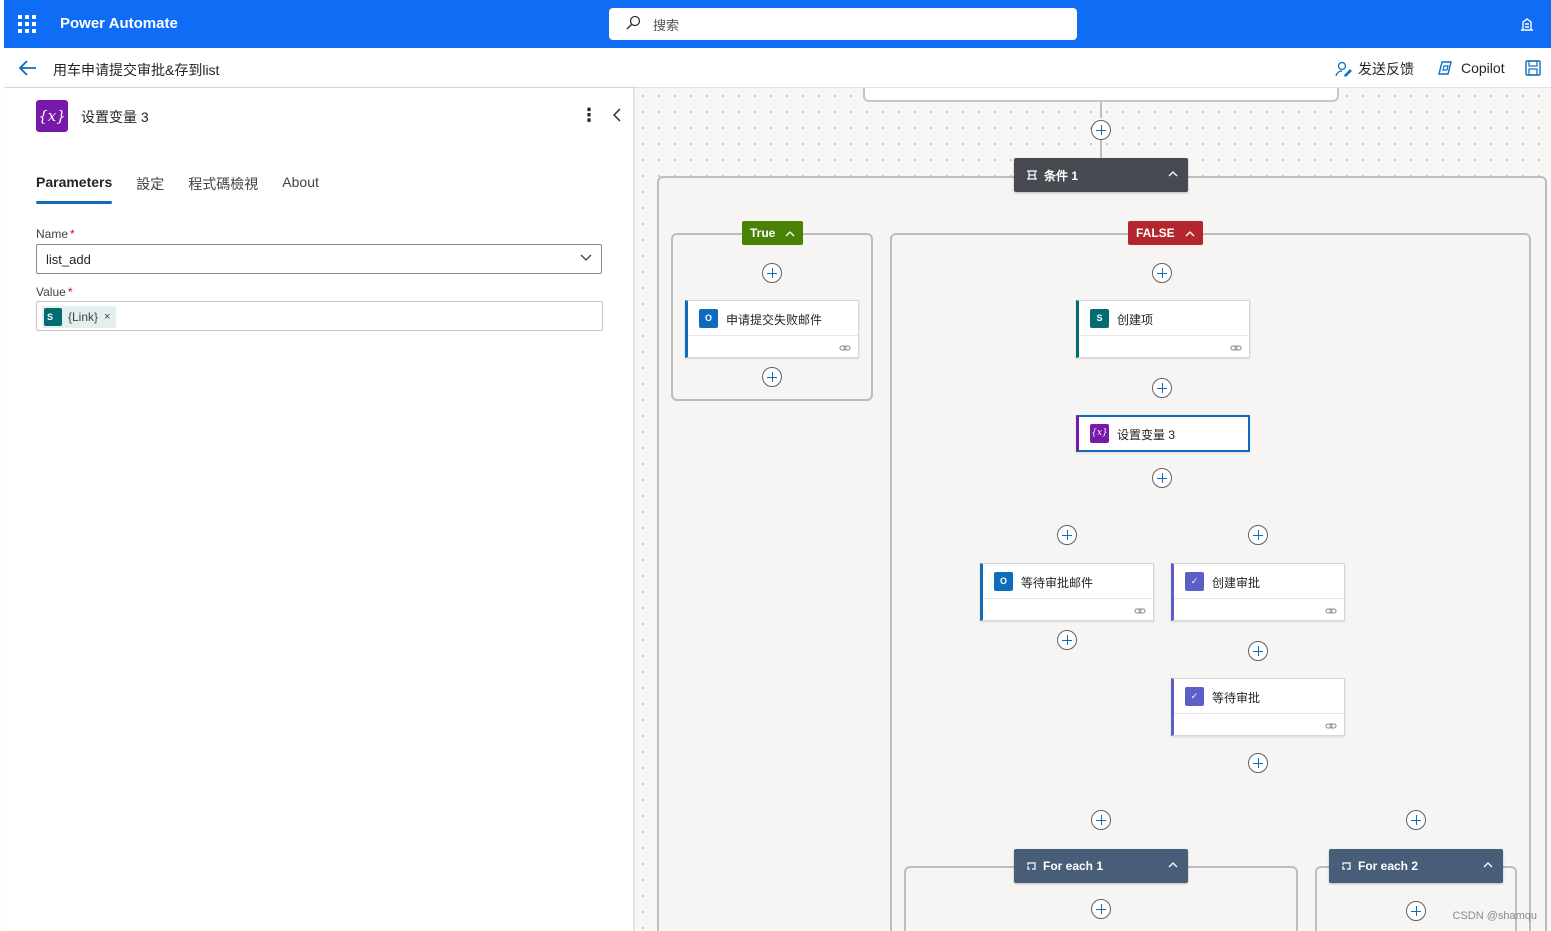 Image resolution: width=1551 pixels, height=931 pixels. I want to click on remove-token-icon: ×, so click(107, 317).